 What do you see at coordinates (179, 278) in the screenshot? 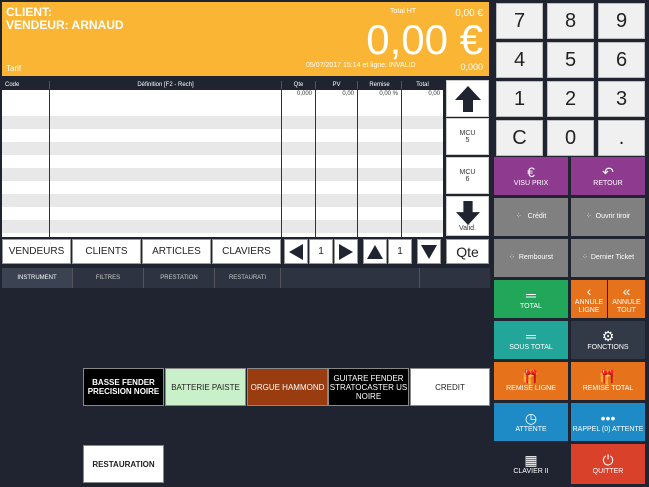
I see `tab-prestation: PRESTATION` at bounding box center [179, 278].